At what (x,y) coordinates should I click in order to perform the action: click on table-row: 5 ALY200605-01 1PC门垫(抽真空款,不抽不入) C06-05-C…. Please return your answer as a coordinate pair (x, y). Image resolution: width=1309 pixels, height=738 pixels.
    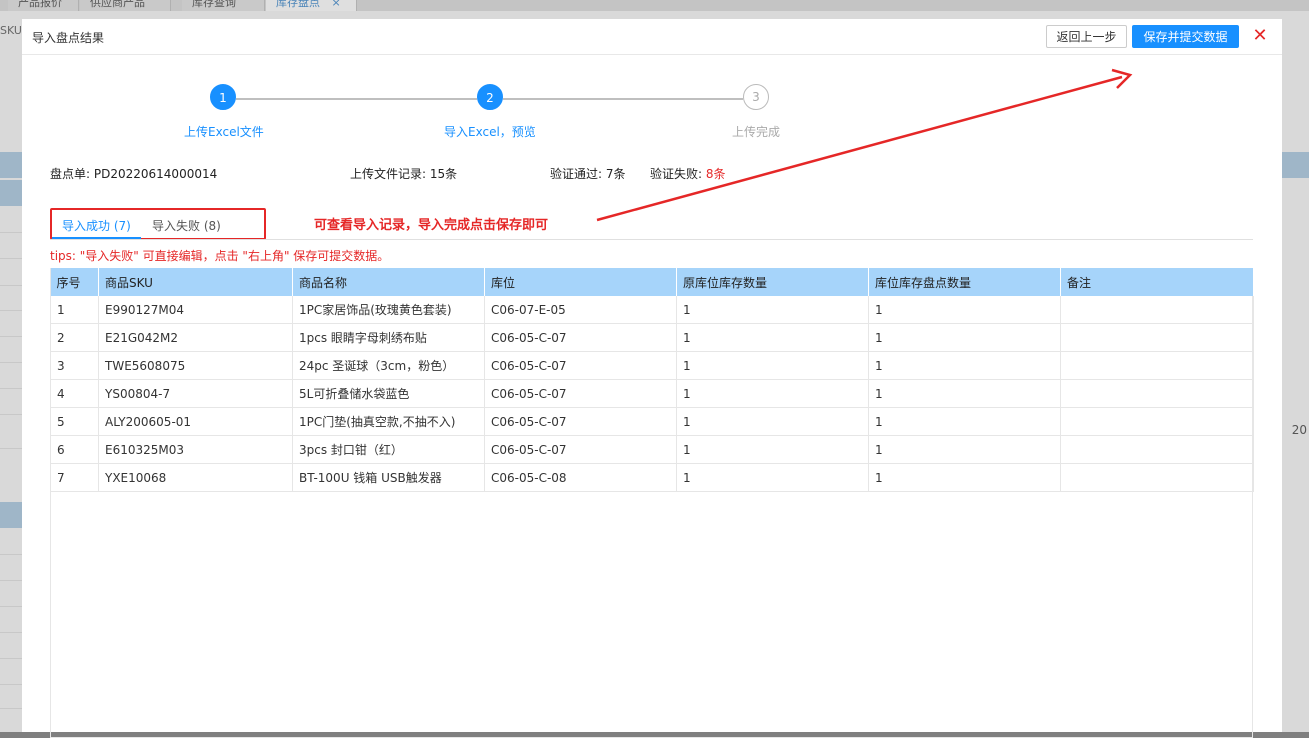
    Looking at the image, I should click on (652, 421).